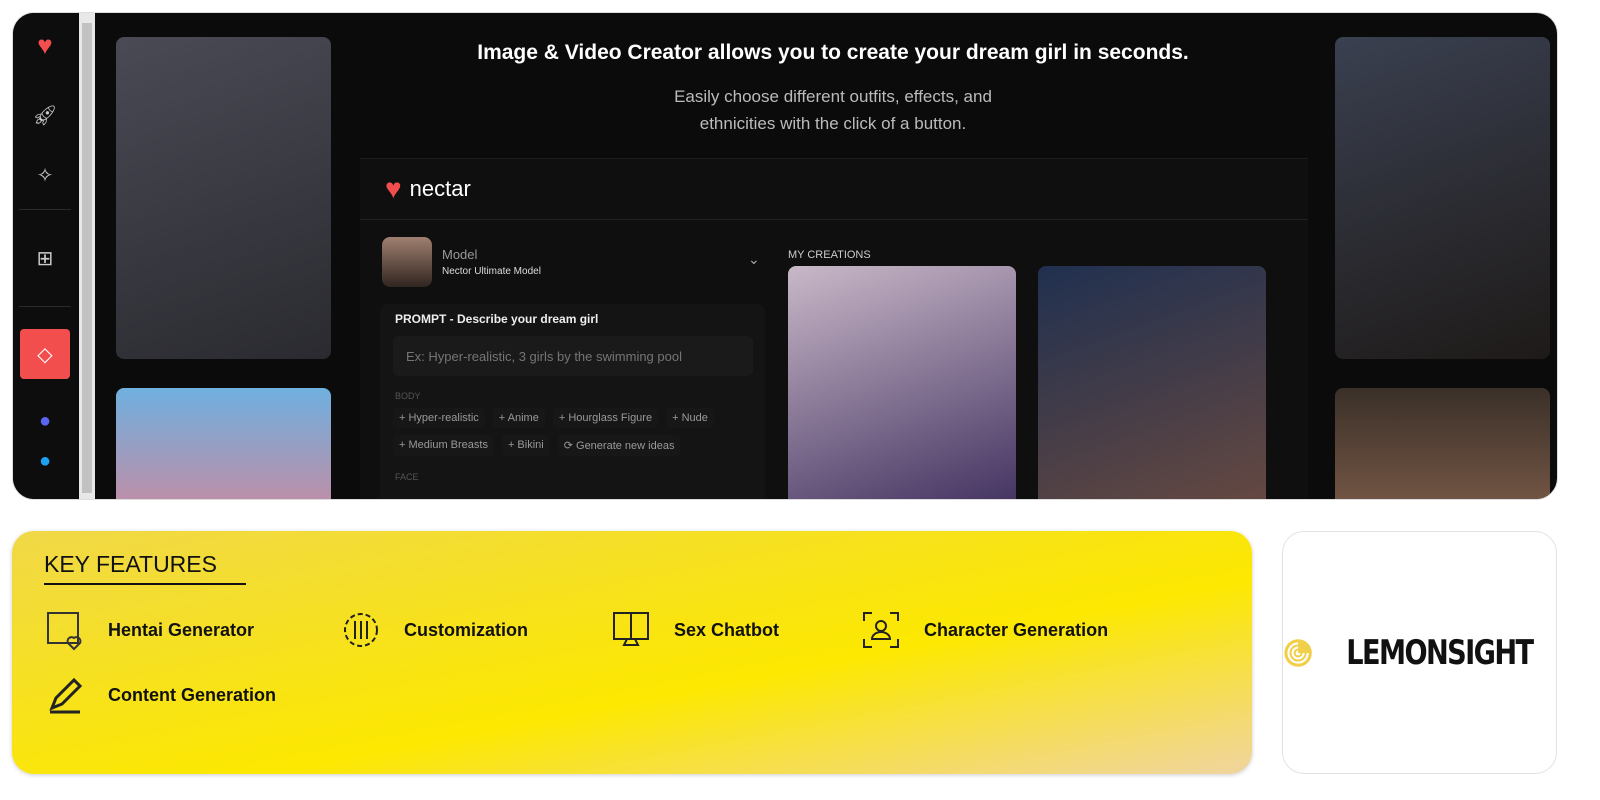 This screenshot has width=1600, height=800. I want to click on divider, so click(834, 219).